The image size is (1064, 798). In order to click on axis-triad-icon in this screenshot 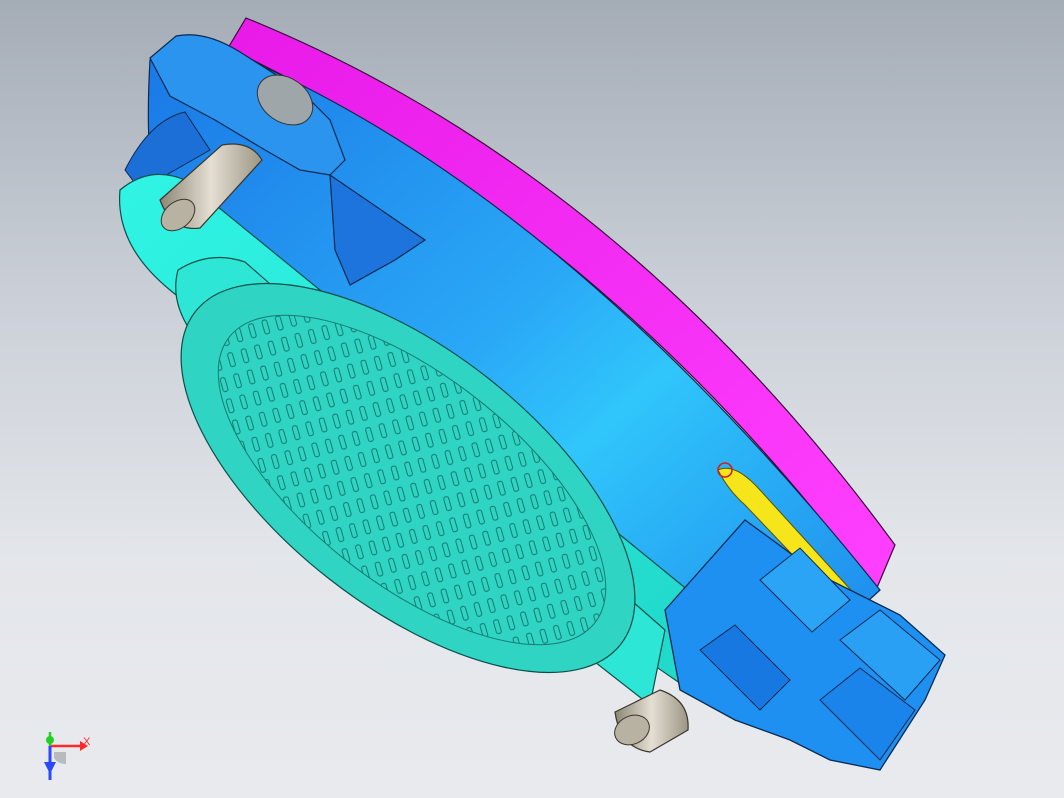, I will do `click(66, 756)`.